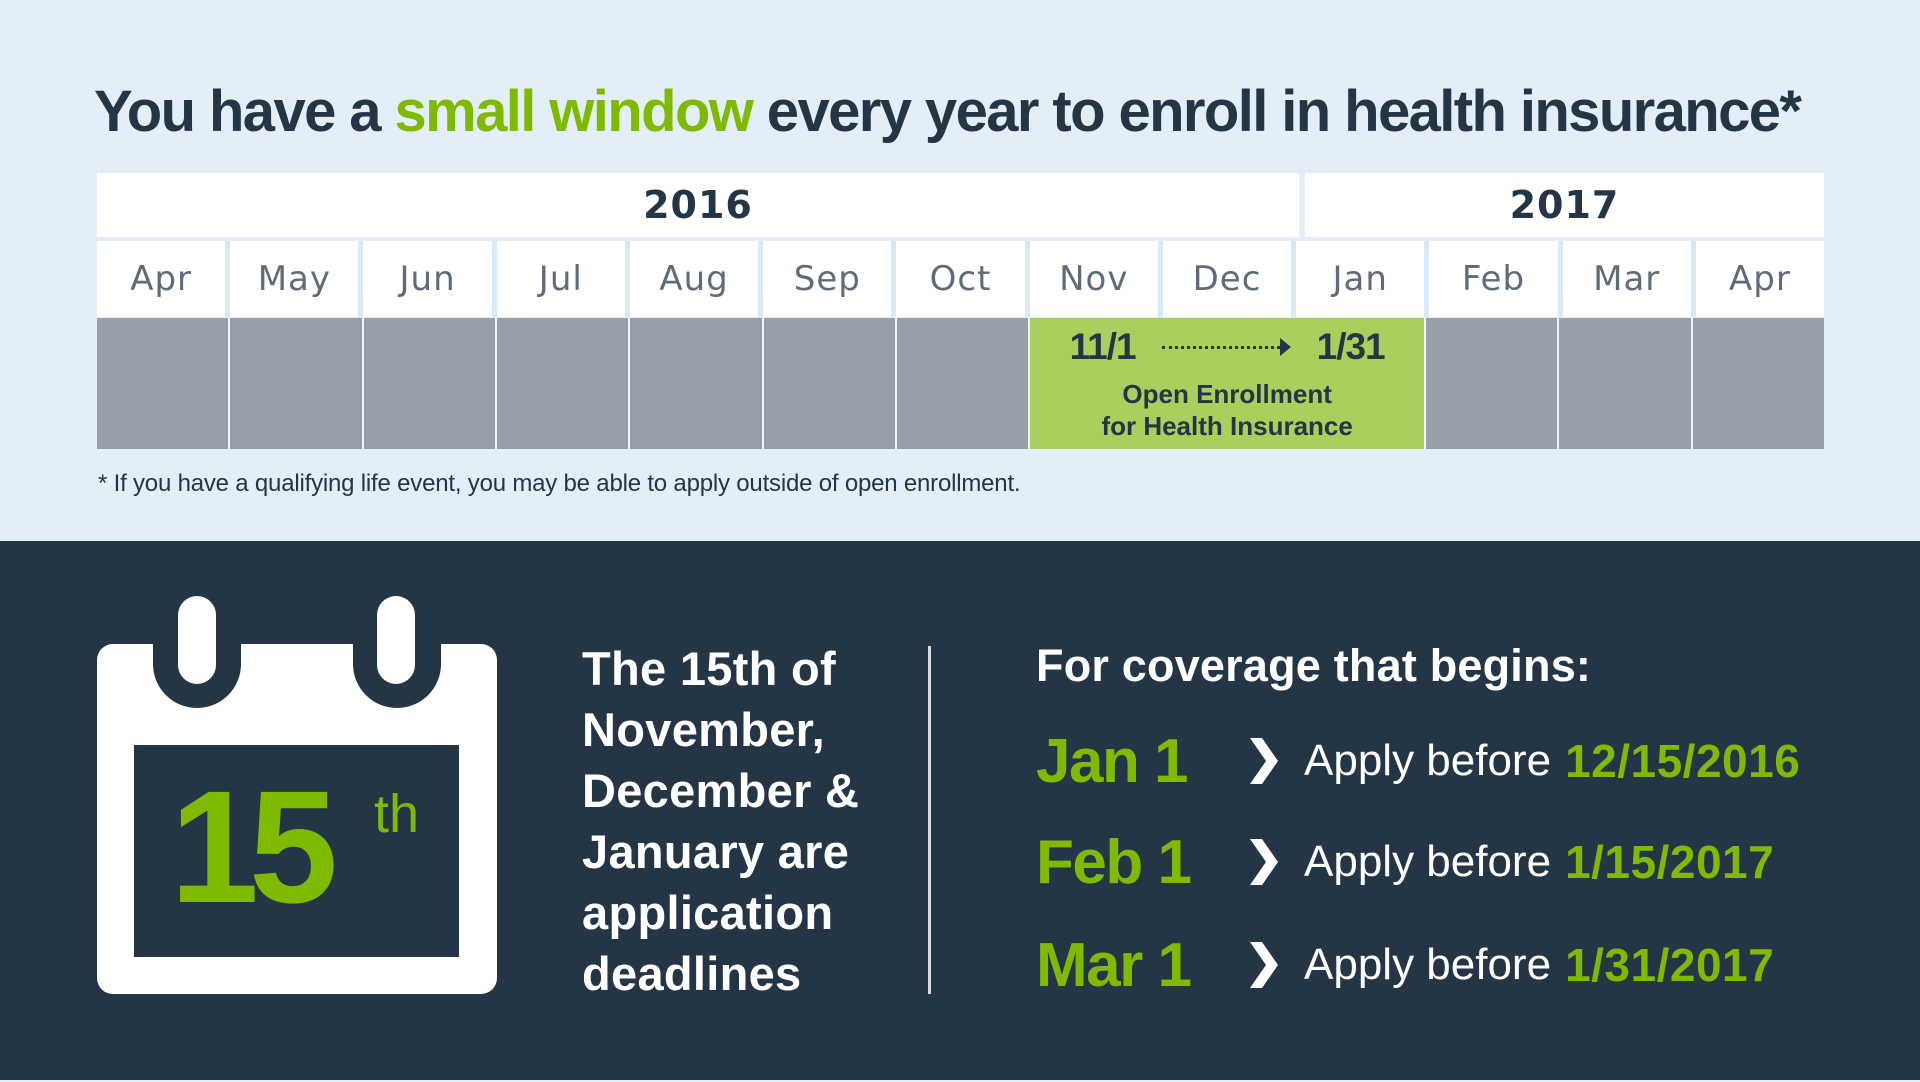 The image size is (1920, 1082). What do you see at coordinates (721, 790) in the screenshot?
I see `deadline-line: December &` at bounding box center [721, 790].